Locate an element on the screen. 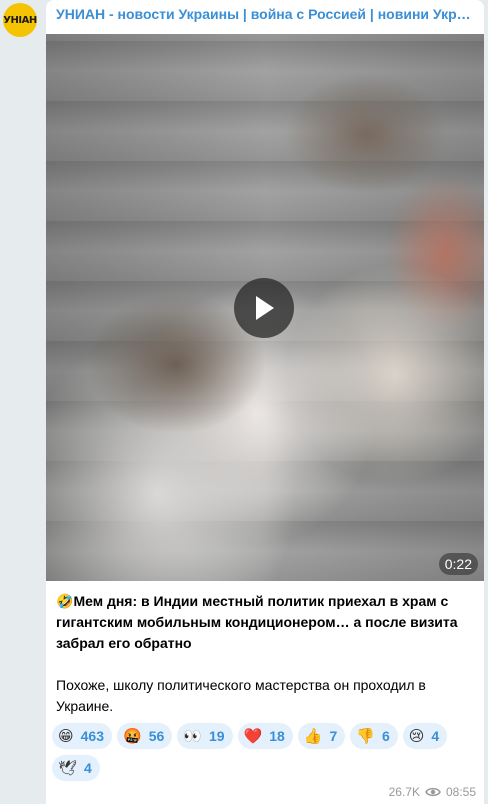  reaction-chip: 🤬 56 is located at coordinates (145, 736).